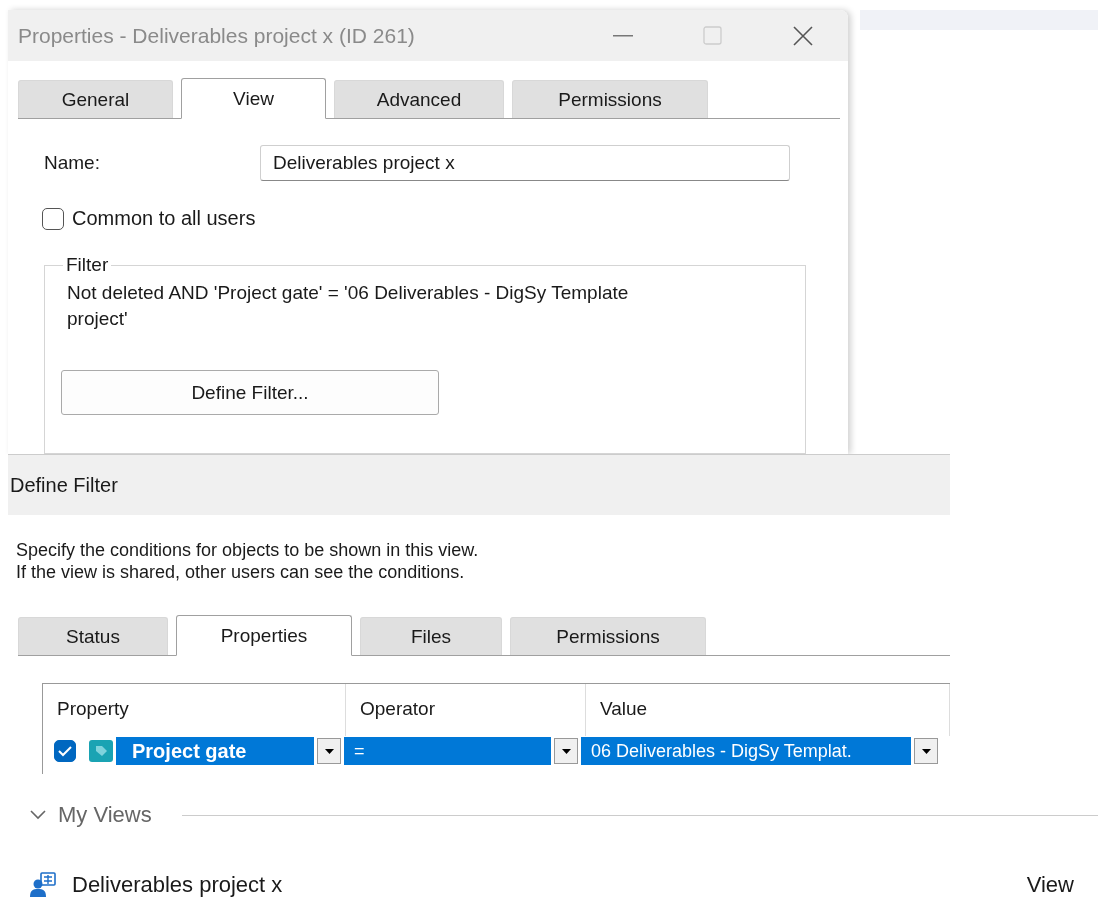  What do you see at coordinates (623, 35) in the screenshot?
I see `minimize-icon` at bounding box center [623, 35].